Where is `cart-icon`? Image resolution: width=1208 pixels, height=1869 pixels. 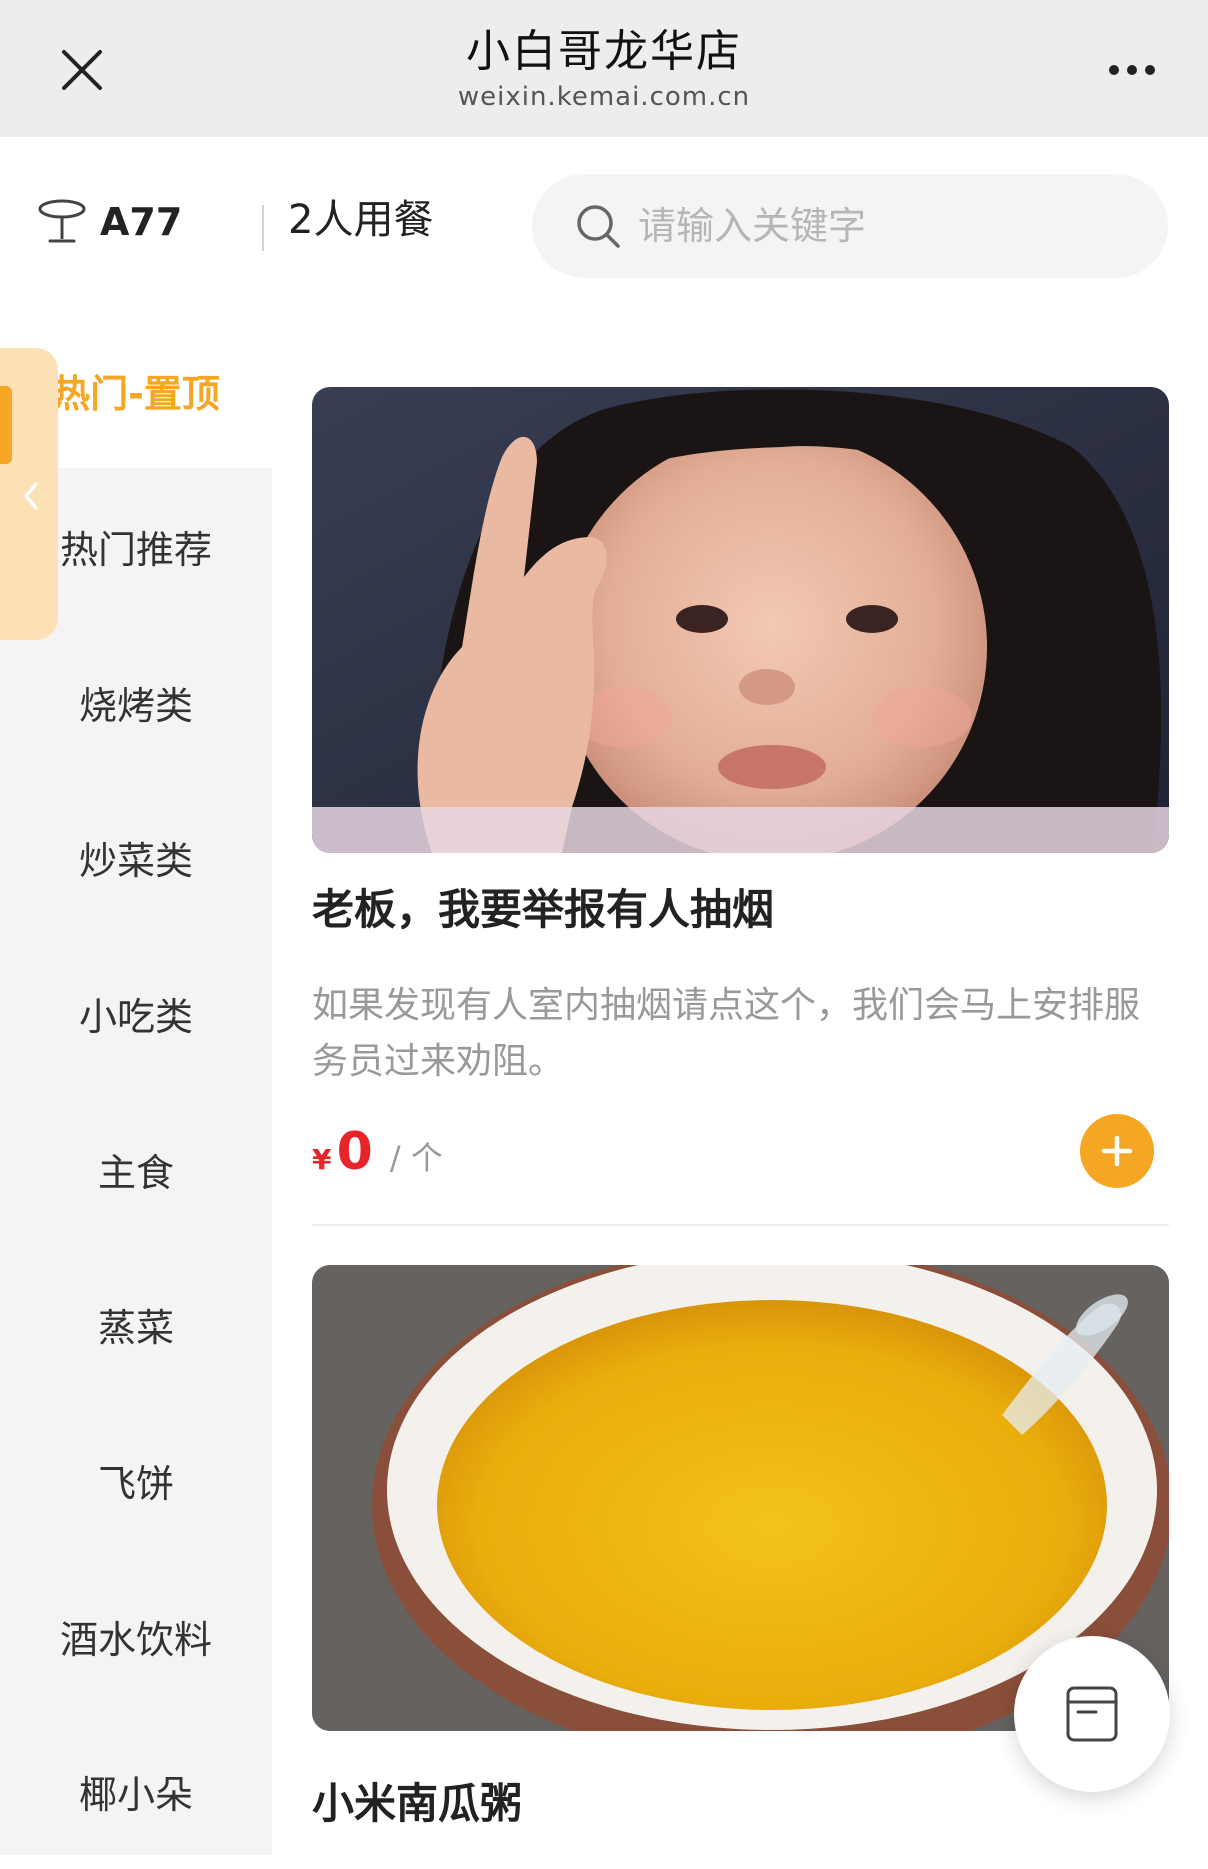
cart-icon is located at coordinates (1092, 1714).